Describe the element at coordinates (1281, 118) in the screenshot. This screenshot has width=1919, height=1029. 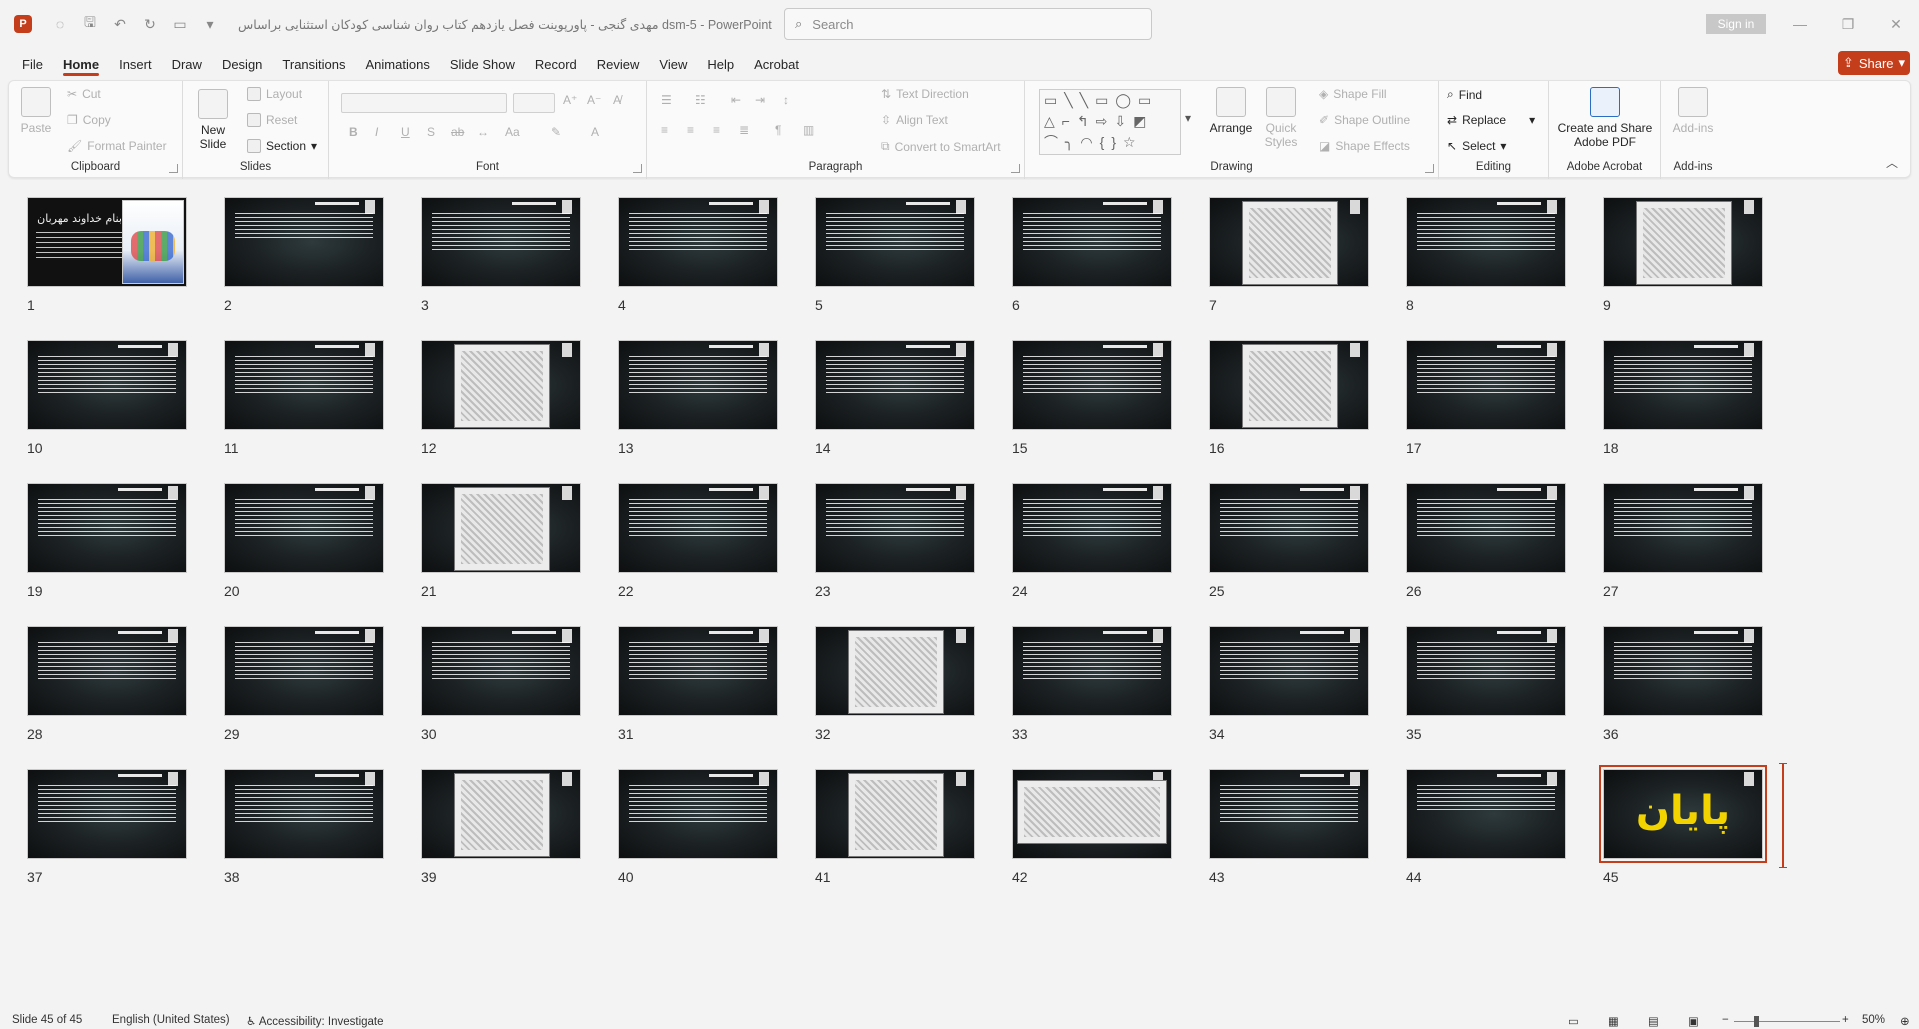
I see `quick-styles-button: Quick Styles` at that location.